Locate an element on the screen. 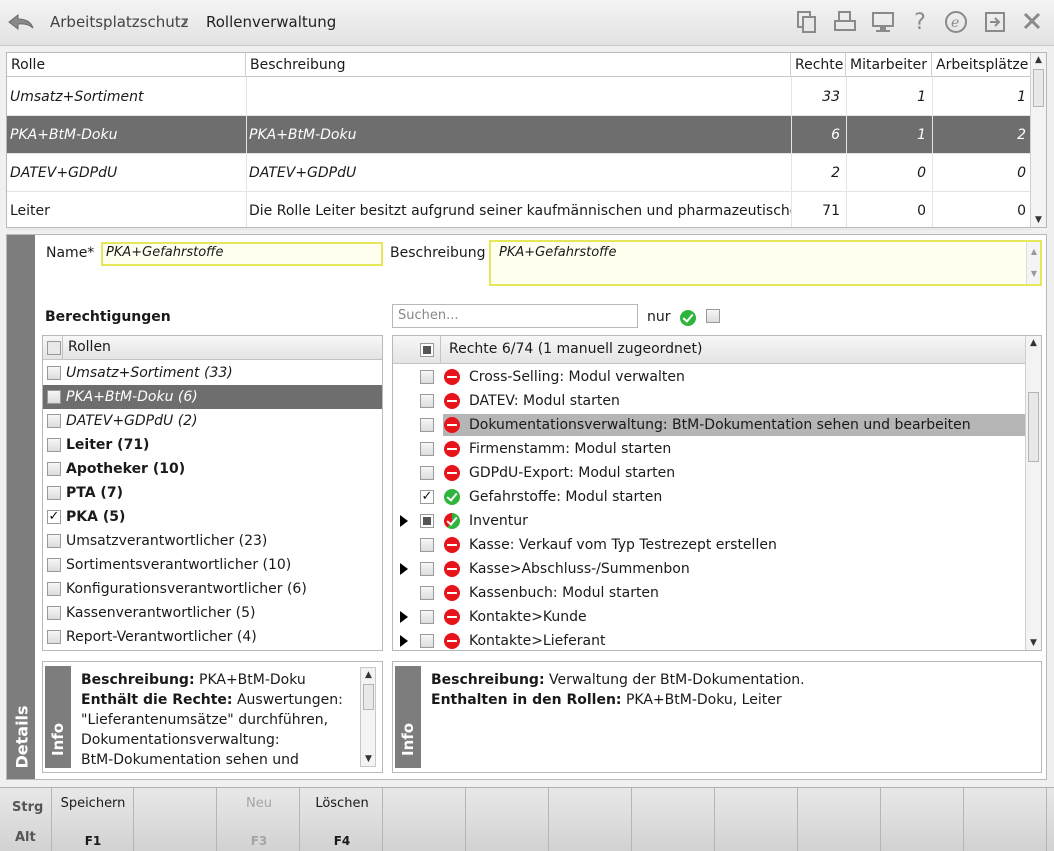  copy-icon is located at coordinates (807, 23).